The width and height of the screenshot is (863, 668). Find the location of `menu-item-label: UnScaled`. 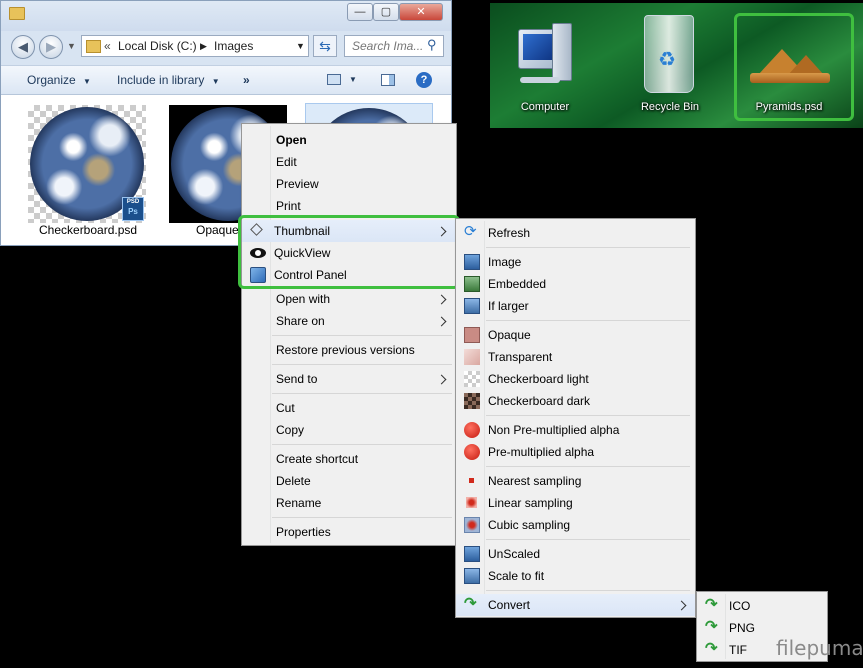

menu-item-label: UnScaled is located at coordinates (514, 554).